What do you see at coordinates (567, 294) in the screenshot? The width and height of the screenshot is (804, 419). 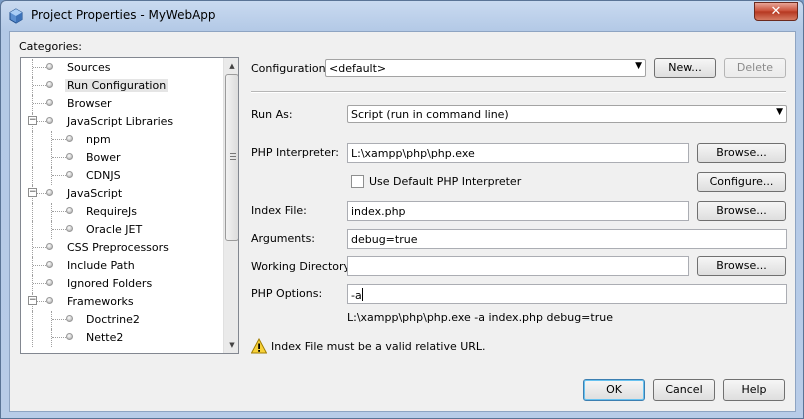 I see `php-options-field: -a` at bounding box center [567, 294].